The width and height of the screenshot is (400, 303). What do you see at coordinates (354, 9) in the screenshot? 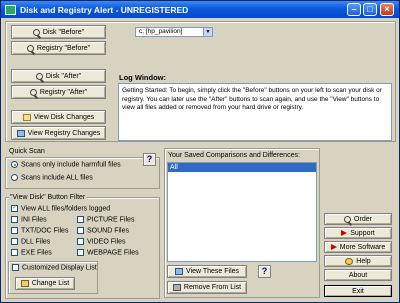
I see `minimize-button: –` at bounding box center [354, 9].